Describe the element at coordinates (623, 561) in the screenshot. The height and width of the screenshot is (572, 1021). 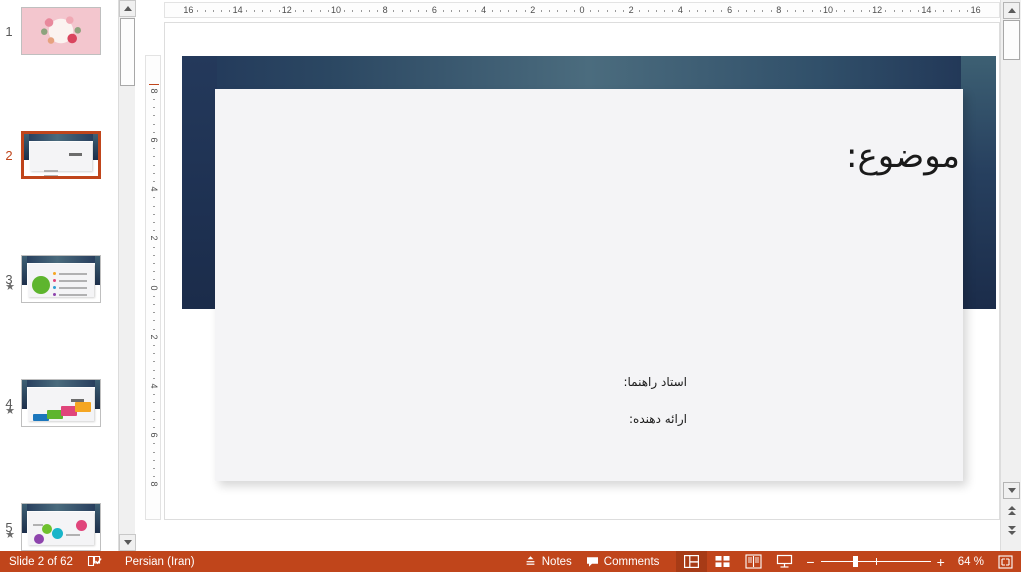
I see `comments-button: Comments` at that location.